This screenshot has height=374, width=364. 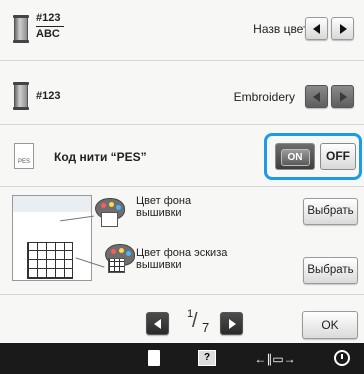 I want to click on bottom-toolbar: ? ←∥▭→, so click(x=182, y=358).